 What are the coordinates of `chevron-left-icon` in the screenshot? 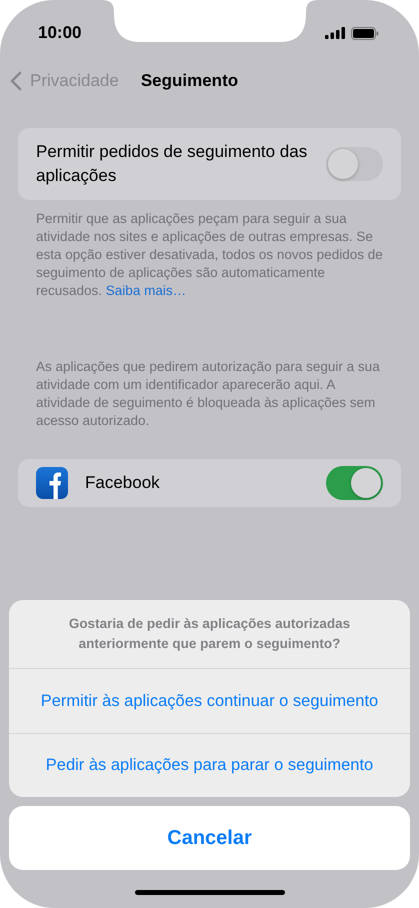 It's located at (16, 81).